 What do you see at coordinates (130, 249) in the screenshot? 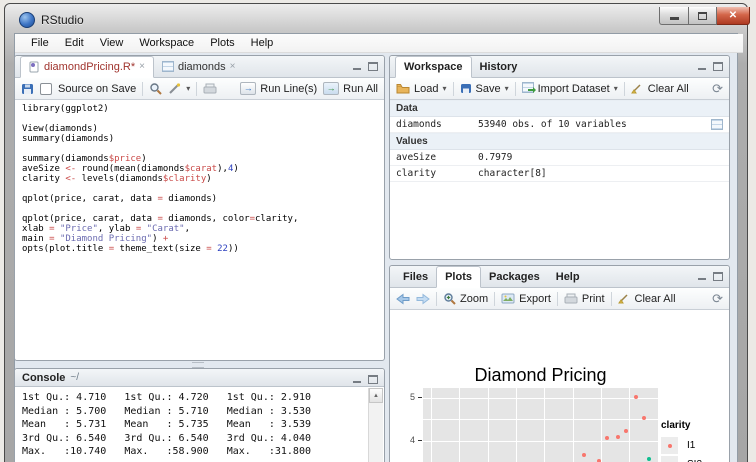
I see `code-line: opts(plot.title = theme_text(size = 22))` at bounding box center [130, 249].